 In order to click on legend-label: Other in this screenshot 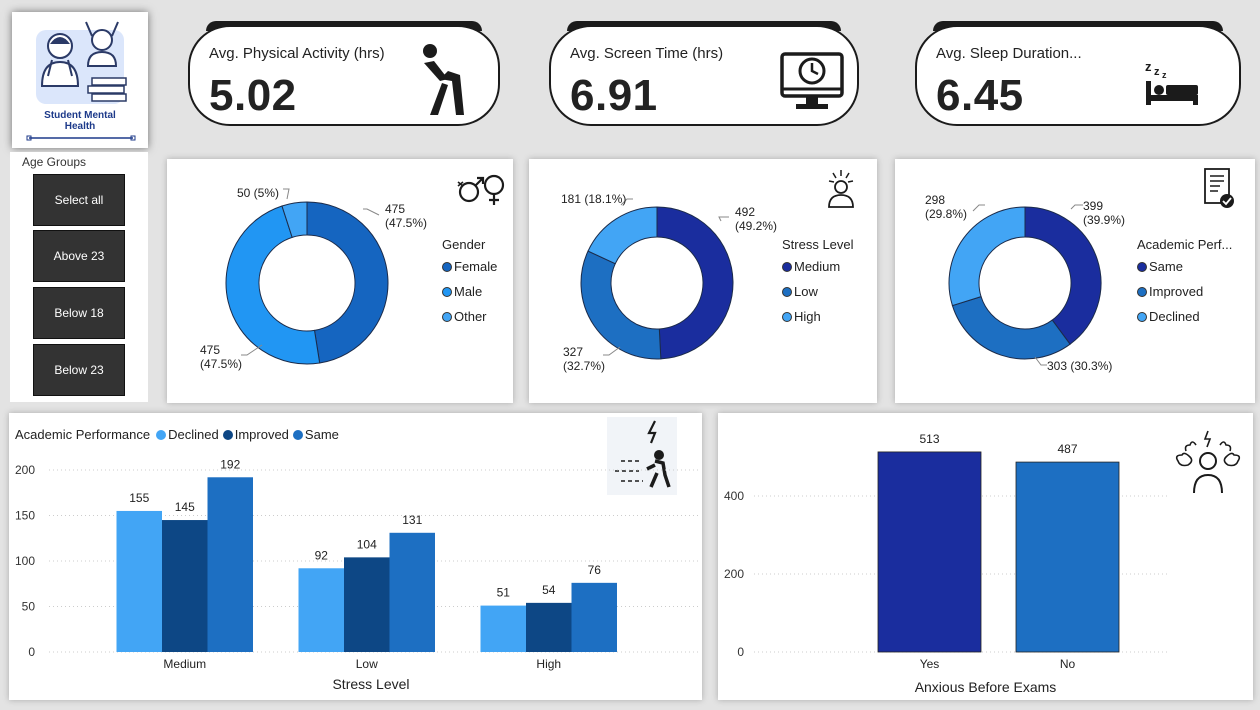, I will do `click(470, 316)`.